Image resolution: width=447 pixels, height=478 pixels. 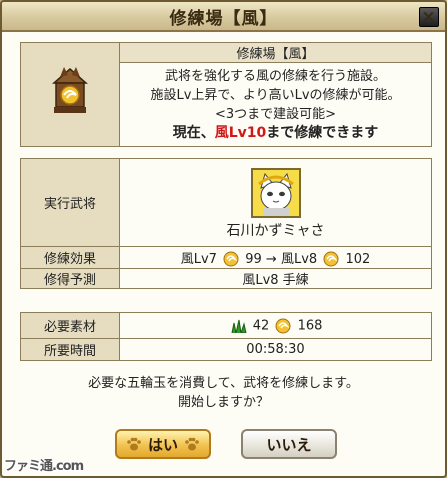 I want to click on grass-count: 42, so click(x=261, y=325).